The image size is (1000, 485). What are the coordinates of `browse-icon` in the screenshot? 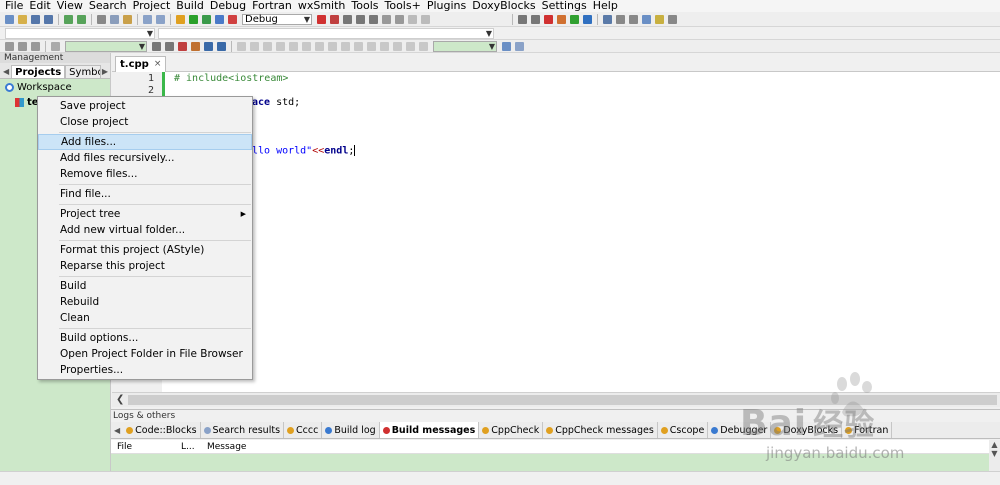 It's located at (221, 46).